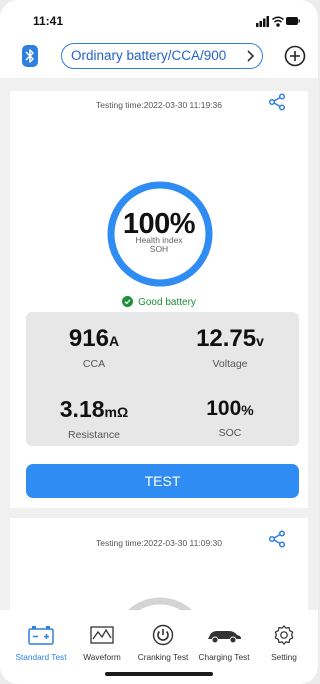 Image resolution: width=320 pixels, height=684 pixels. I want to click on battery-status: Good battery, so click(159, 302).